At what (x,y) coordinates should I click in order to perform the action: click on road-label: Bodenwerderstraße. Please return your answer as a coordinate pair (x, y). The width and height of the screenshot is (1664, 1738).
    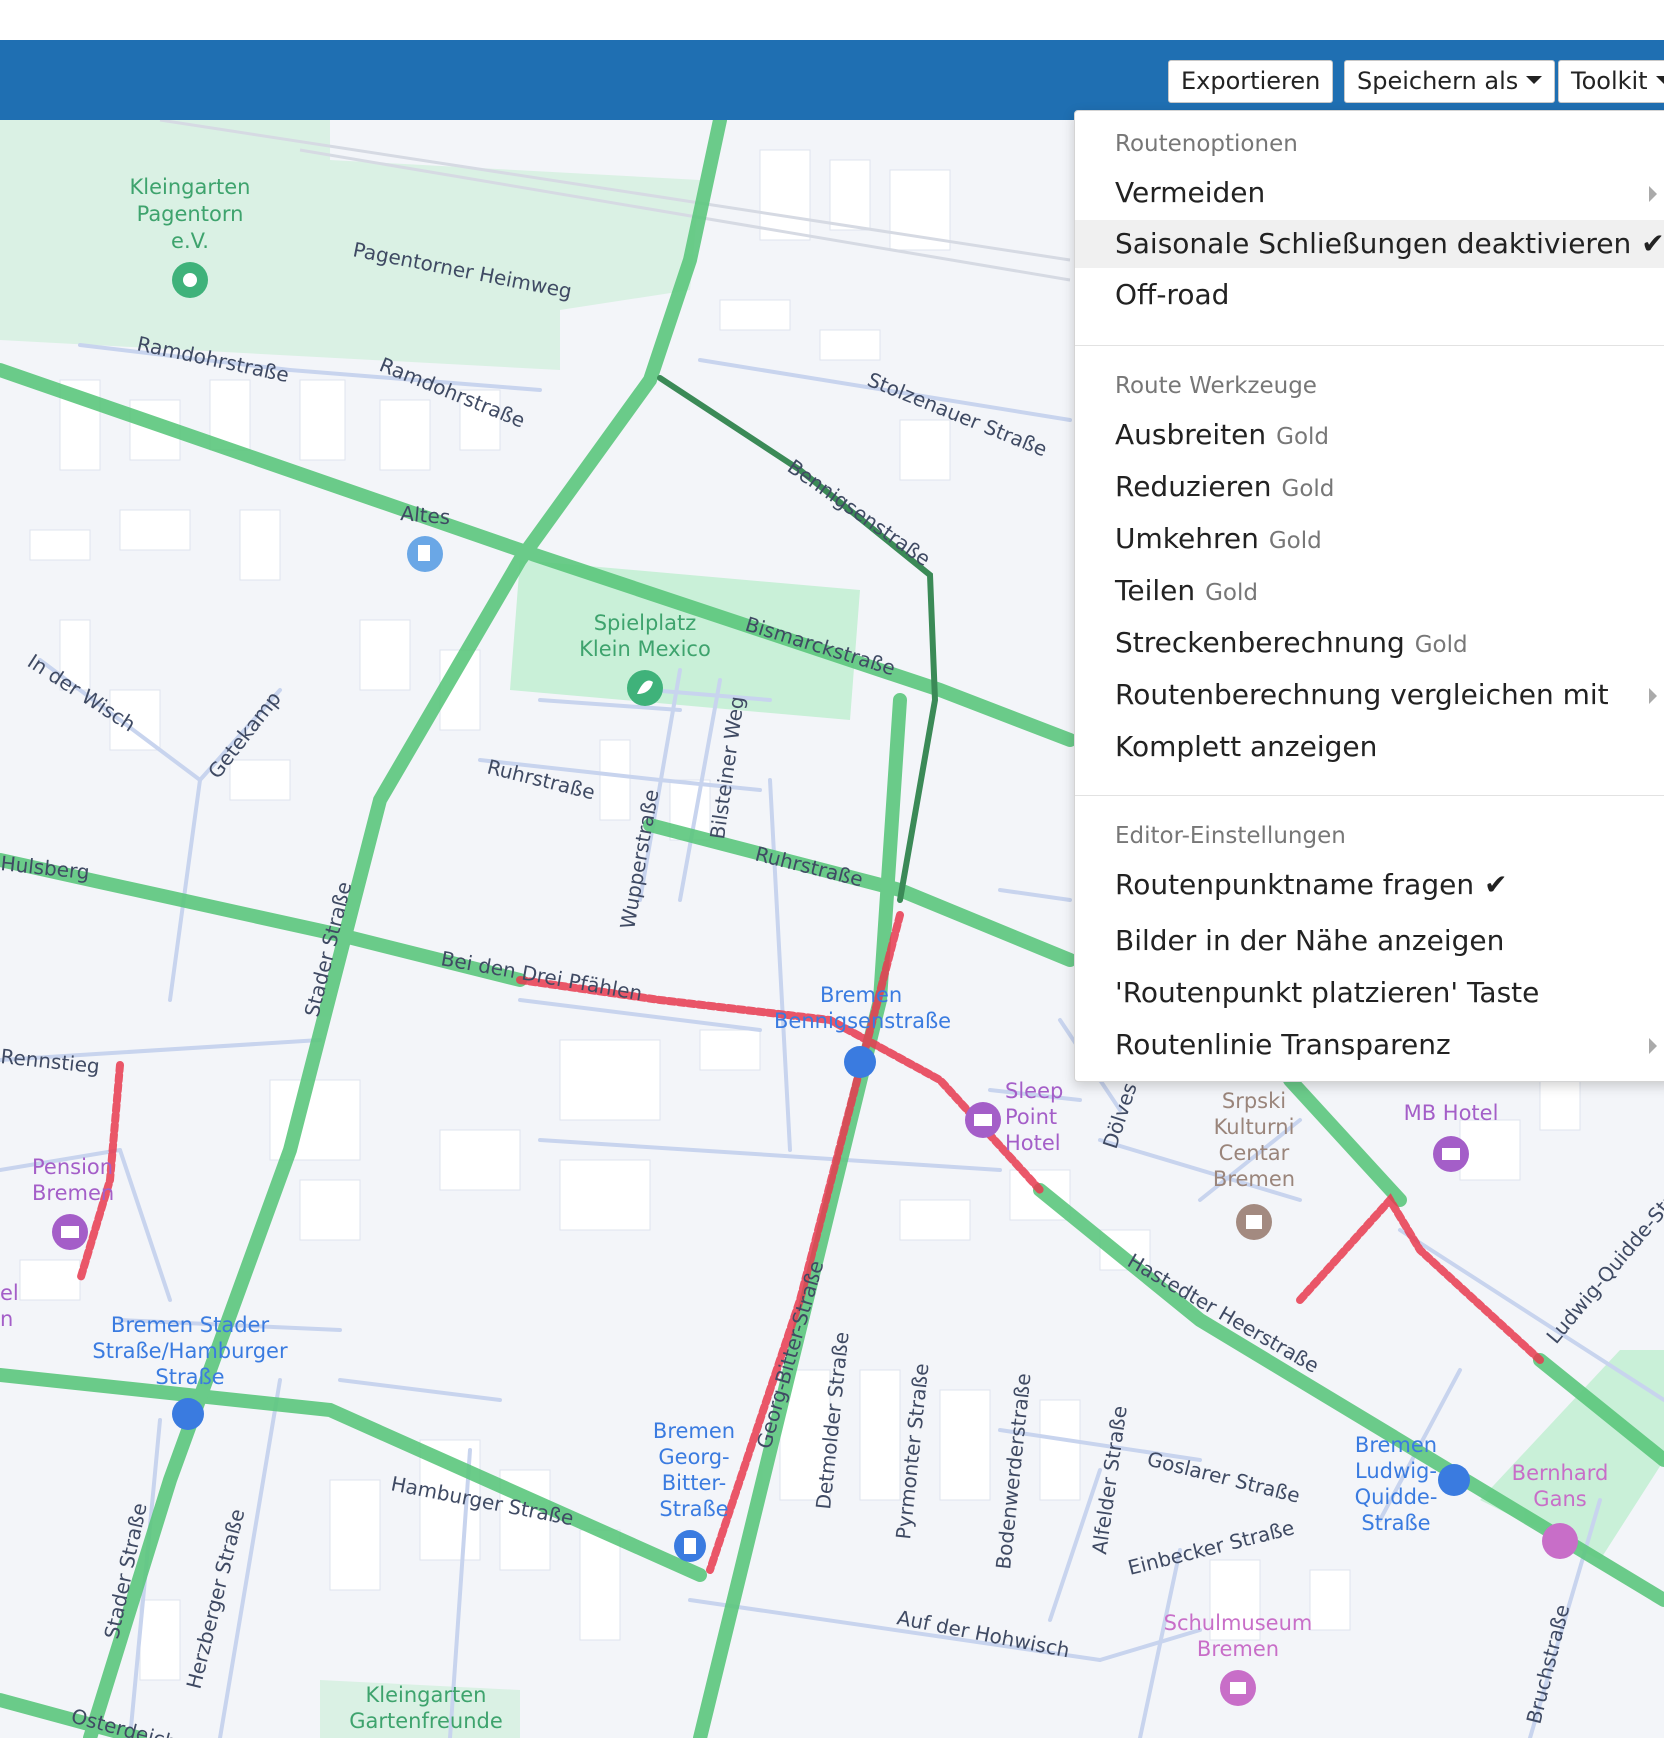
    Looking at the image, I should click on (1013, 1471).